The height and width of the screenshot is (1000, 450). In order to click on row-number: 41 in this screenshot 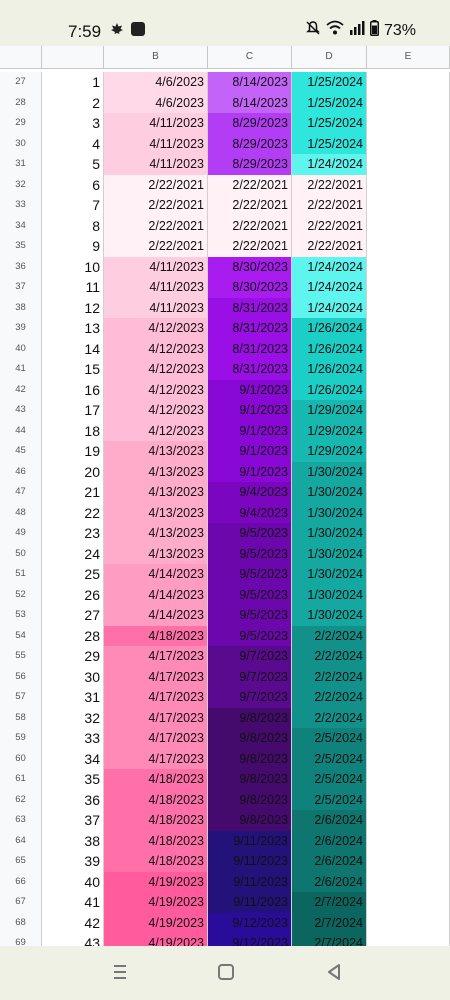, I will do `click(21, 369)`.